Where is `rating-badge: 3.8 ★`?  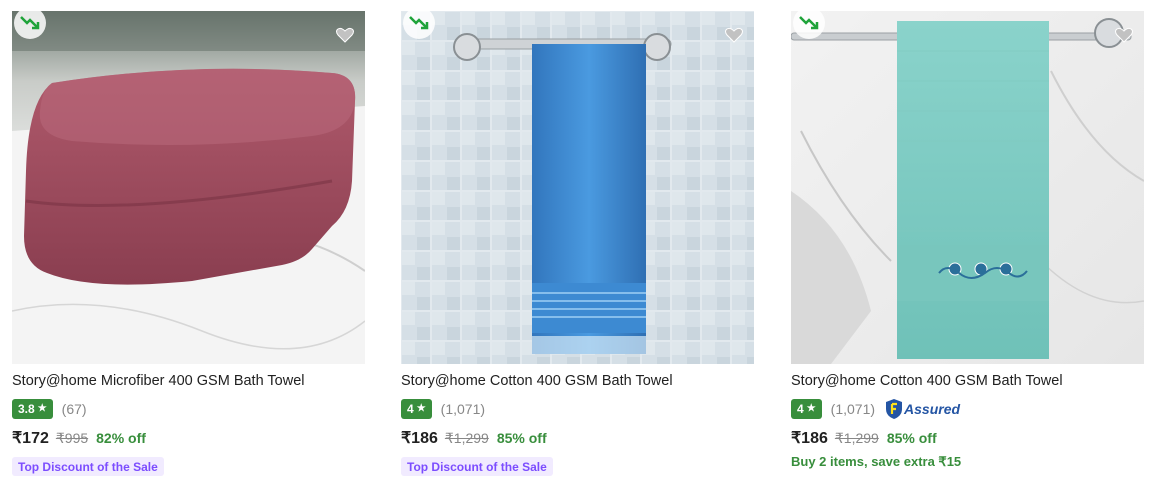
rating-badge: 3.8 ★ is located at coordinates (32, 409).